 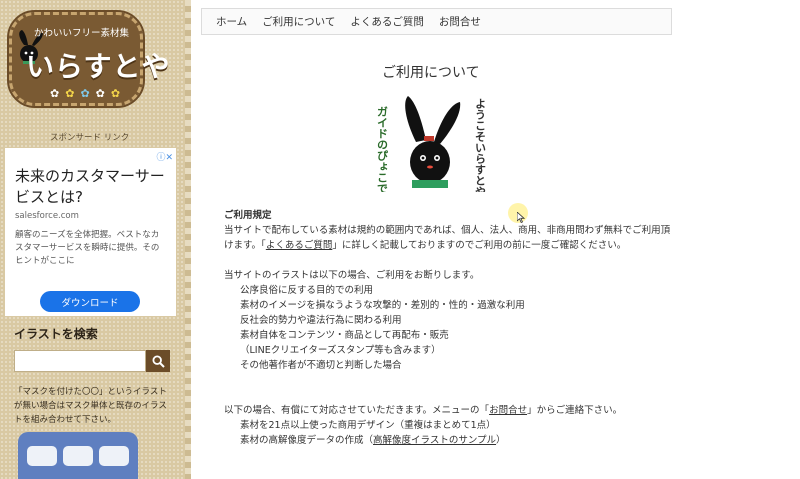 I want to click on ad-info-close-icon: ⓘ✕, so click(x=164, y=156).